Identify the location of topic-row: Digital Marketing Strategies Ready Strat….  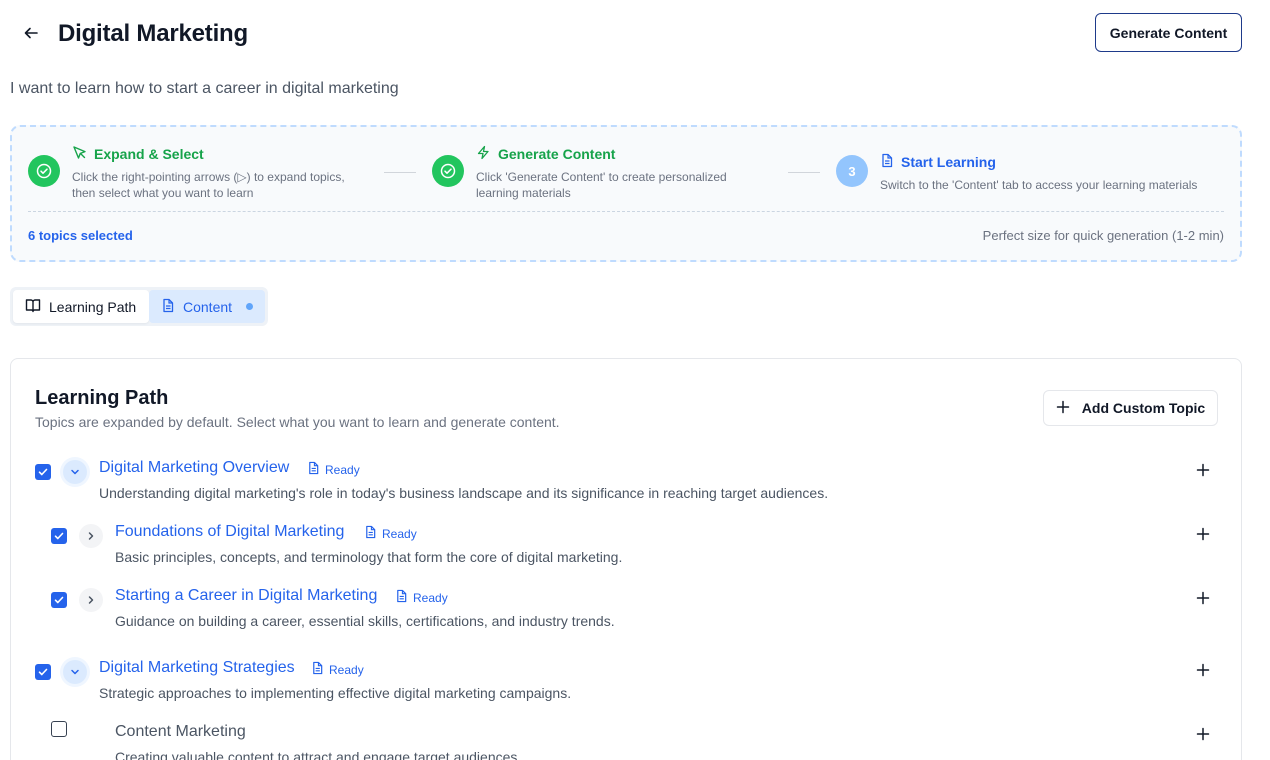
(626, 687).